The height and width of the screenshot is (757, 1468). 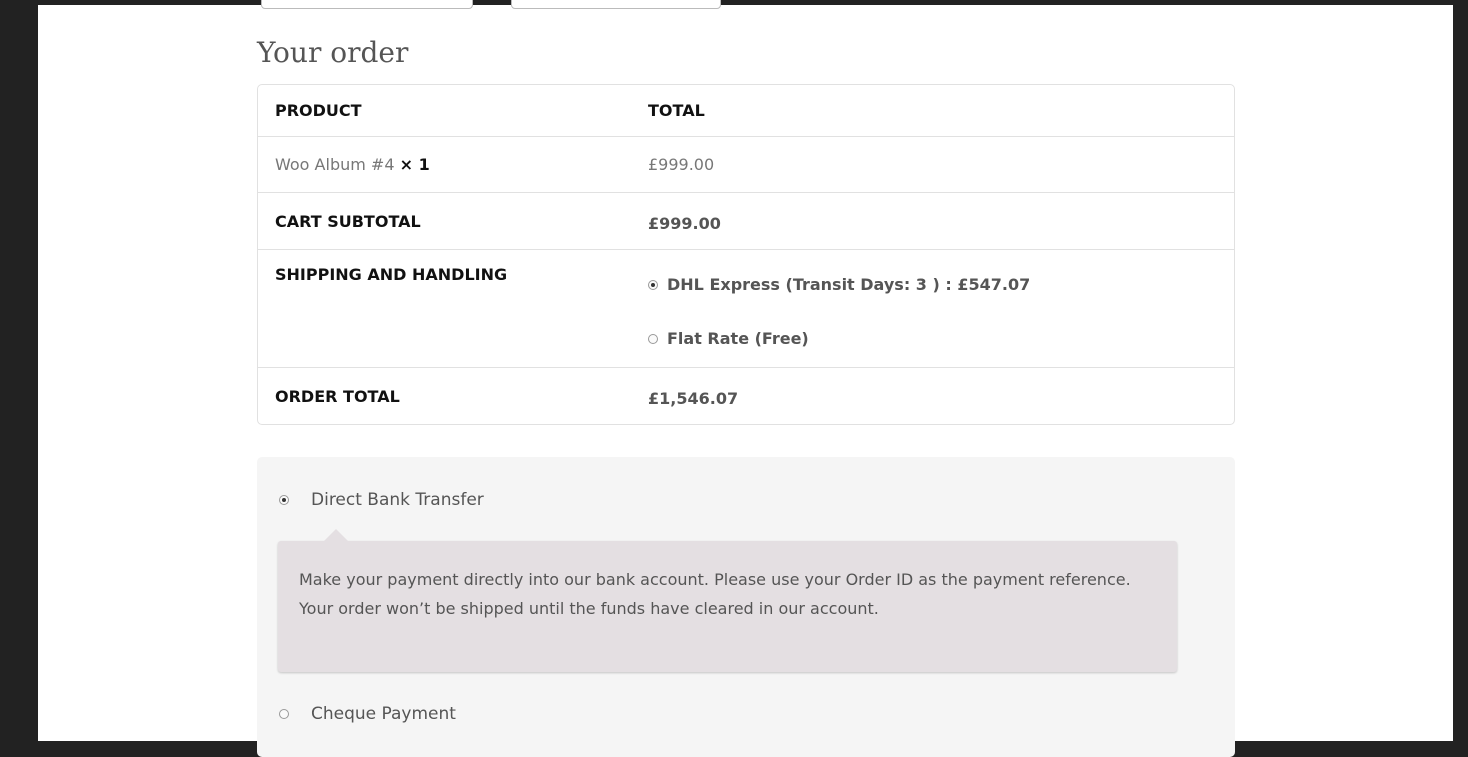 What do you see at coordinates (453, 164) in the screenshot?
I see `product-cell: Woo Album #4 × 1` at bounding box center [453, 164].